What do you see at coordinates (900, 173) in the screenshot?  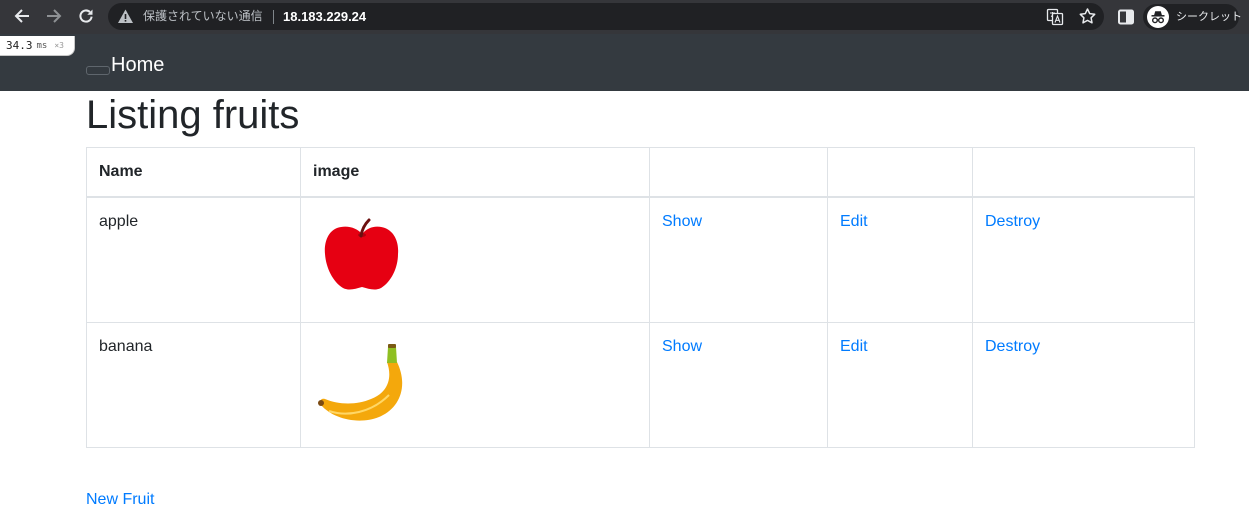 I see `header-edit` at bounding box center [900, 173].